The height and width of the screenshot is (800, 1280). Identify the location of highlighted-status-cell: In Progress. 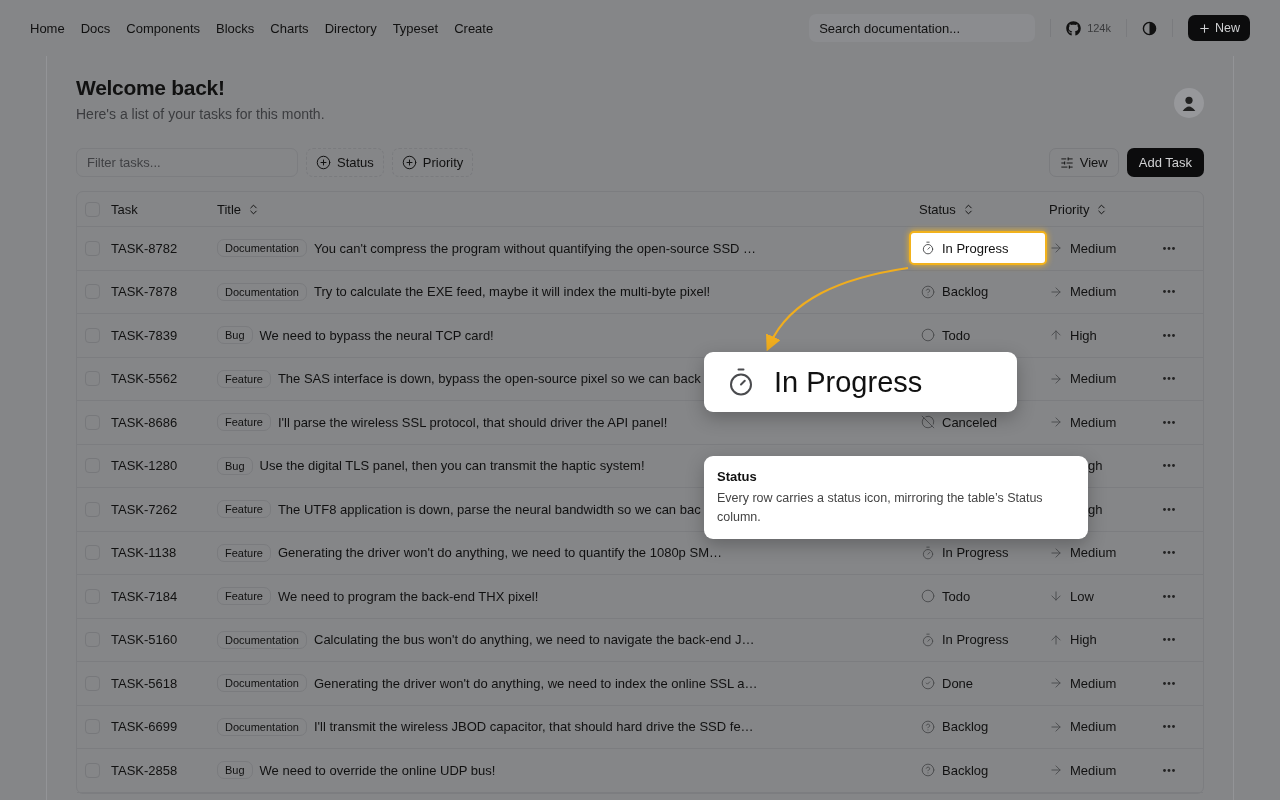
(978, 248).